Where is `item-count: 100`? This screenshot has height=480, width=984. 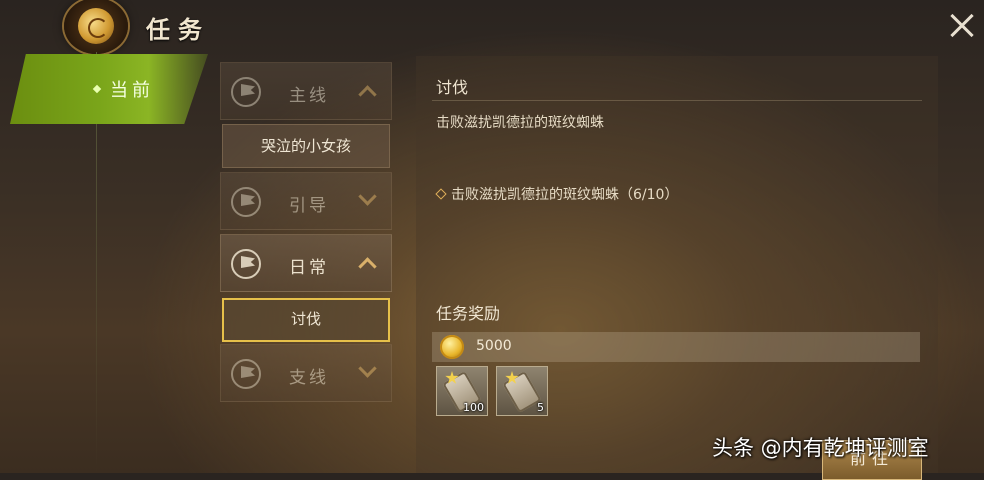 item-count: 100 is located at coordinates (473, 407).